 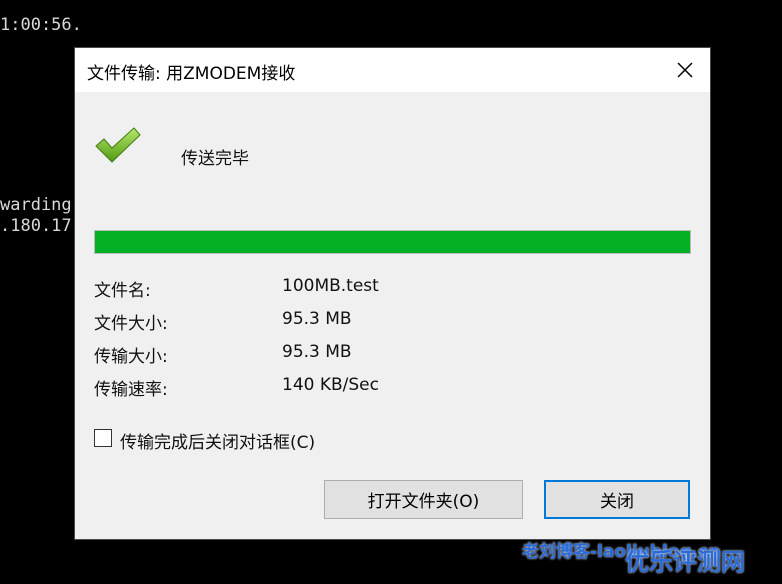 I want to click on dialog-titlebar: 文件传输: 用ZMODEM接收, so click(x=392, y=70).